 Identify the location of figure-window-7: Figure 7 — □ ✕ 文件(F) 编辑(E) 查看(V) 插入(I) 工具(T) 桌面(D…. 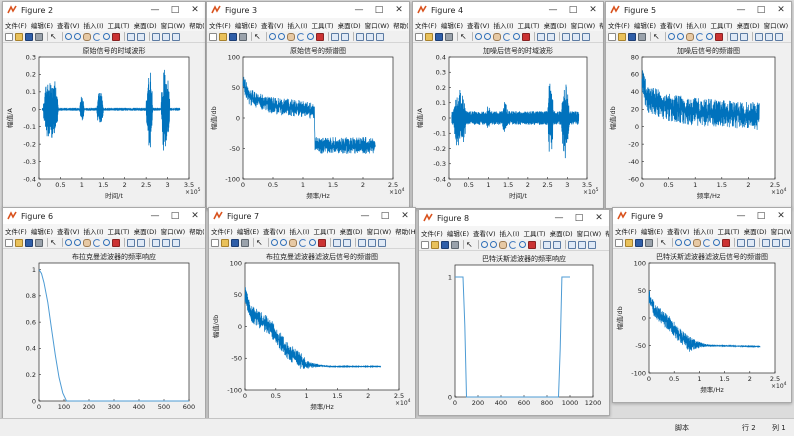
(312, 313).